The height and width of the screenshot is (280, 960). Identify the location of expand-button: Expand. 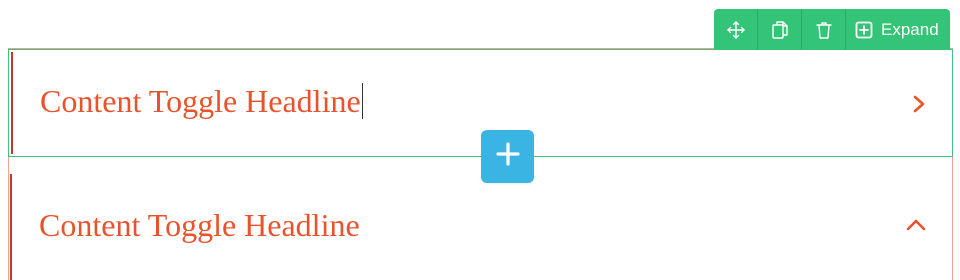
(898, 29).